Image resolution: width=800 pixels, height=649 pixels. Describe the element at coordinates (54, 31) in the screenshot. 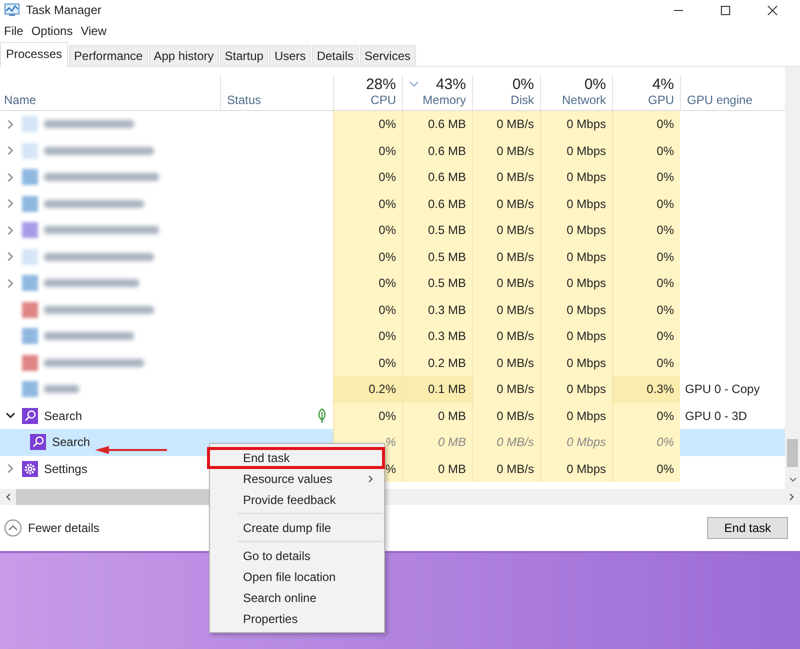

I see `menu-item: Options` at that location.